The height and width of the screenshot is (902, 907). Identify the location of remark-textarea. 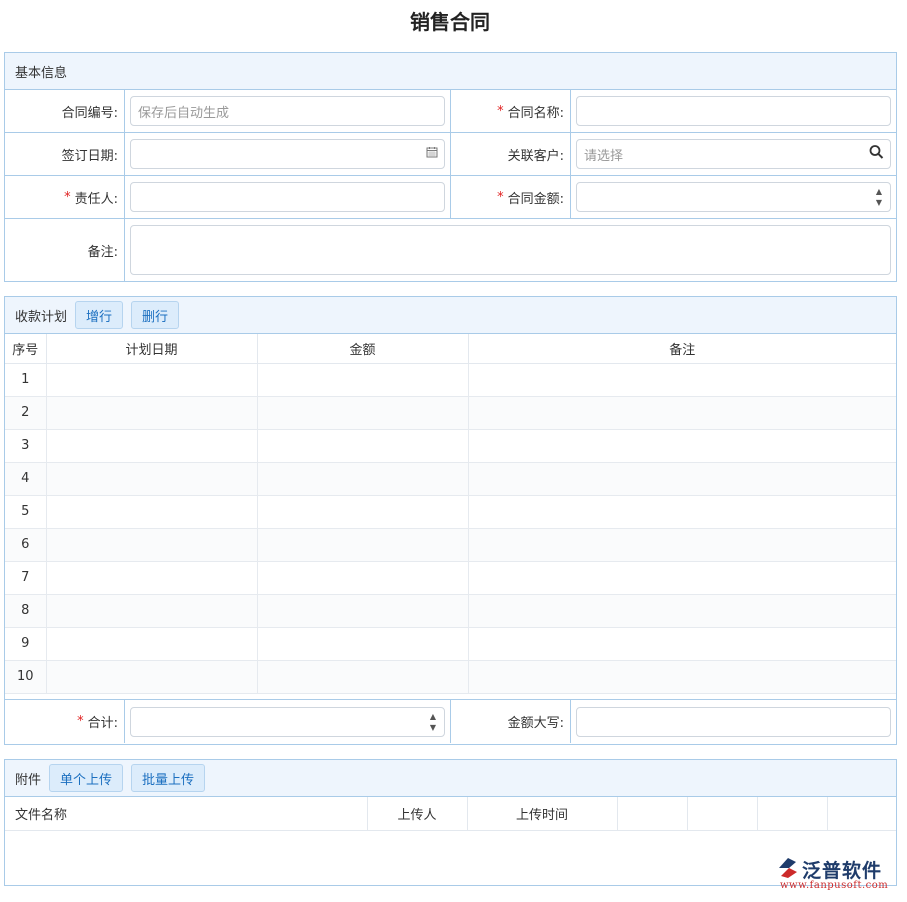
(510, 250).